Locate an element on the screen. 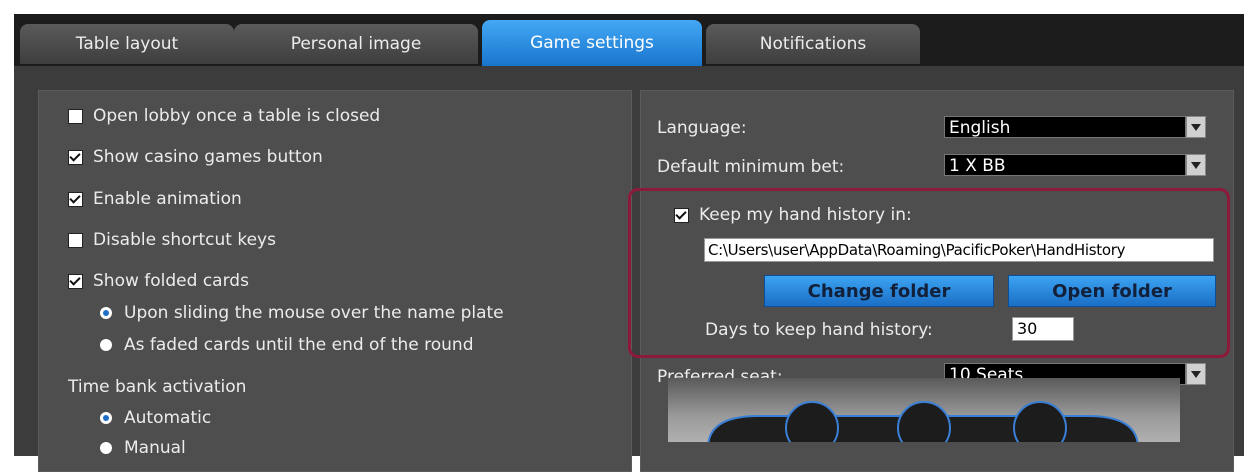 The width and height of the screenshot is (1244, 472). min-bet-select: 1 X BB is located at coordinates (1065, 165).